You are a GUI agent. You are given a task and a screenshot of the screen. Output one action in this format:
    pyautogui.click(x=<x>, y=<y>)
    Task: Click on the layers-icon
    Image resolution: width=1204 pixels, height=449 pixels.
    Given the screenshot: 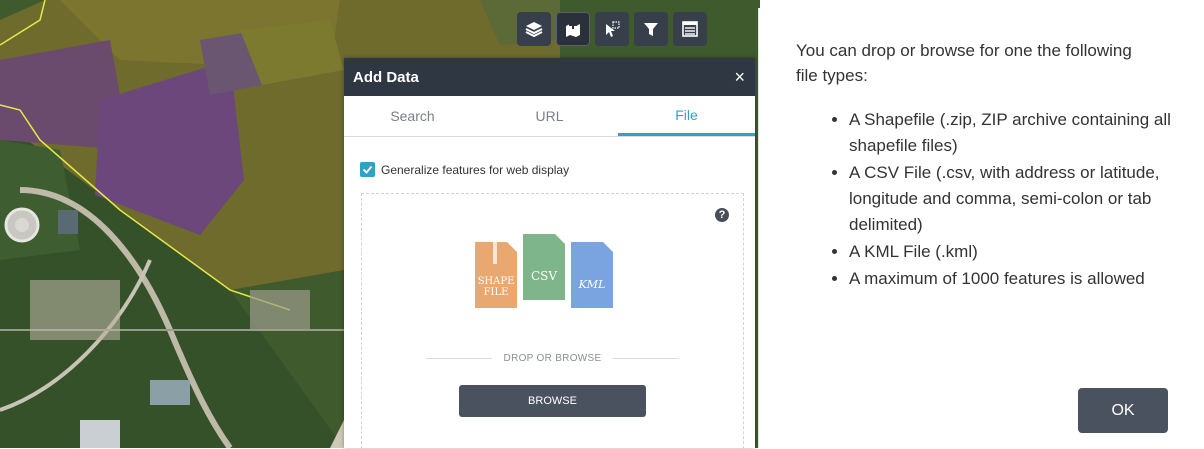 What is the action you would take?
    pyautogui.click(x=534, y=30)
    